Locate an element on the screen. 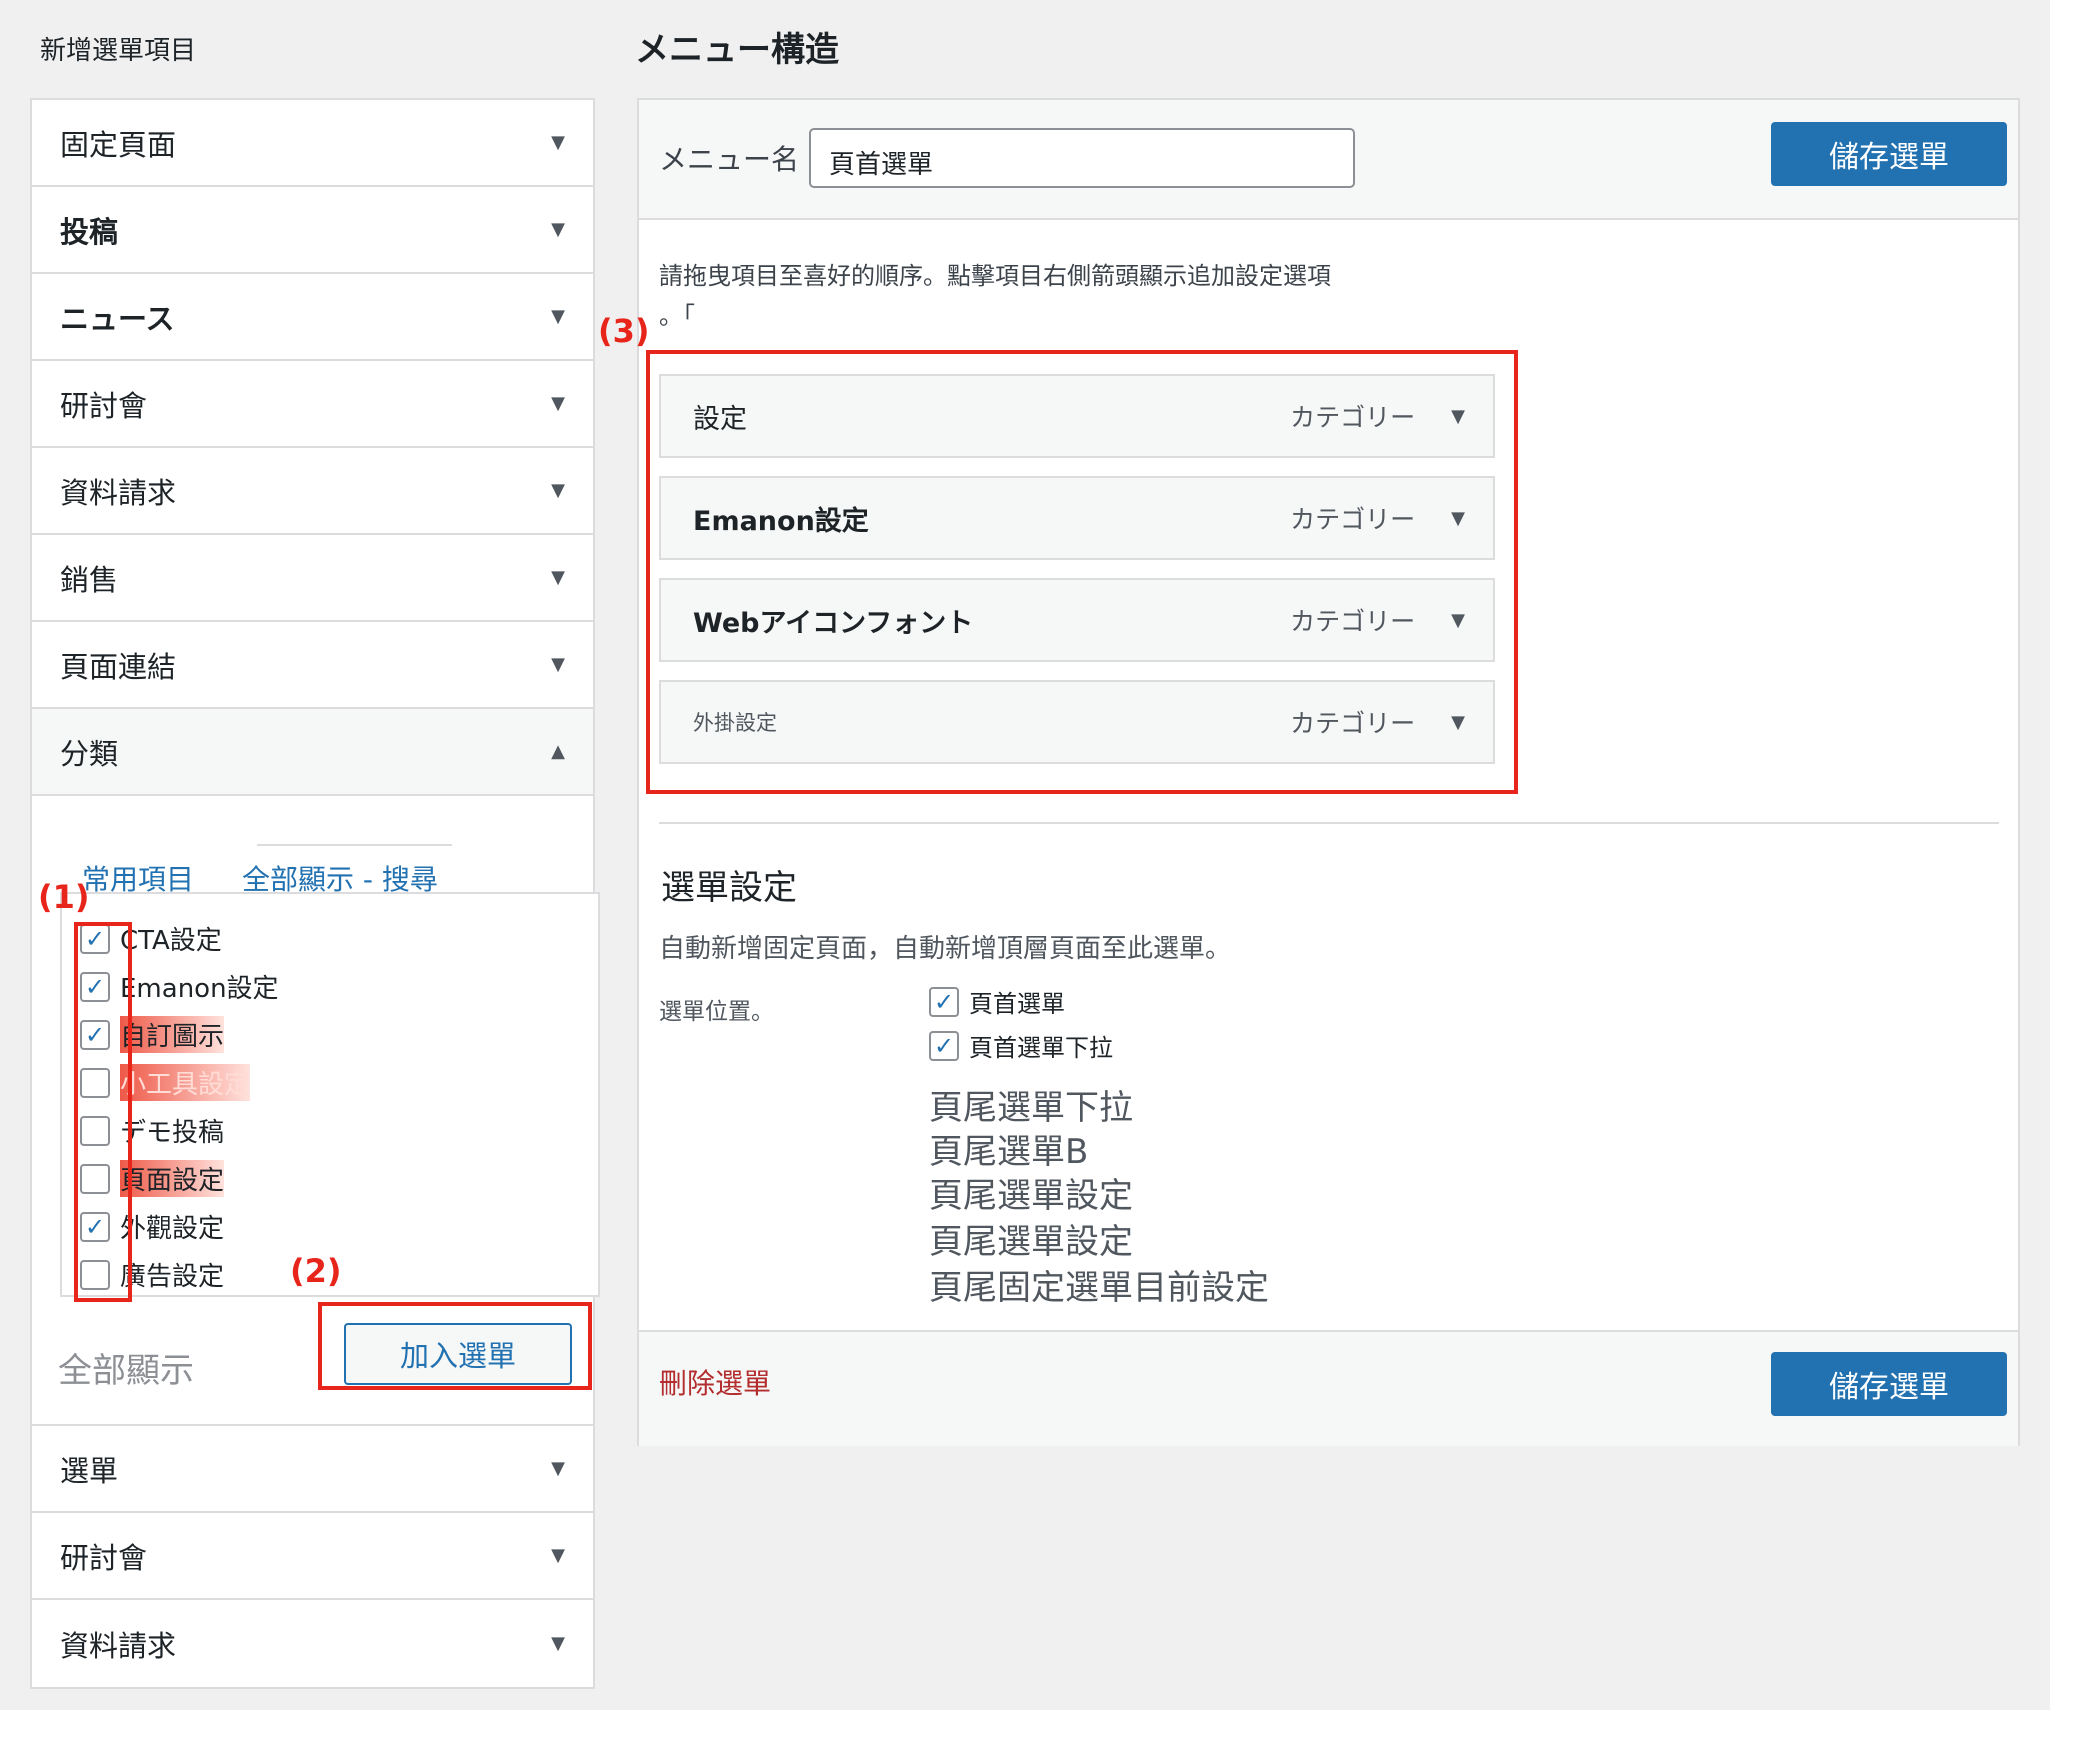 This screenshot has height=1742, width=2082. accordion-sales: 銷售 ▼ is located at coordinates (312, 578).